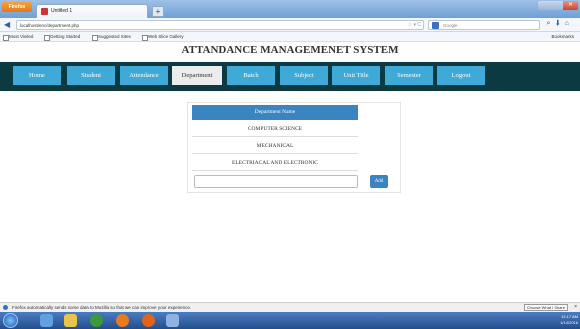  Describe the element at coordinates (62, 37) in the screenshot. I see `bookmark-item: Getting Started` at that location.